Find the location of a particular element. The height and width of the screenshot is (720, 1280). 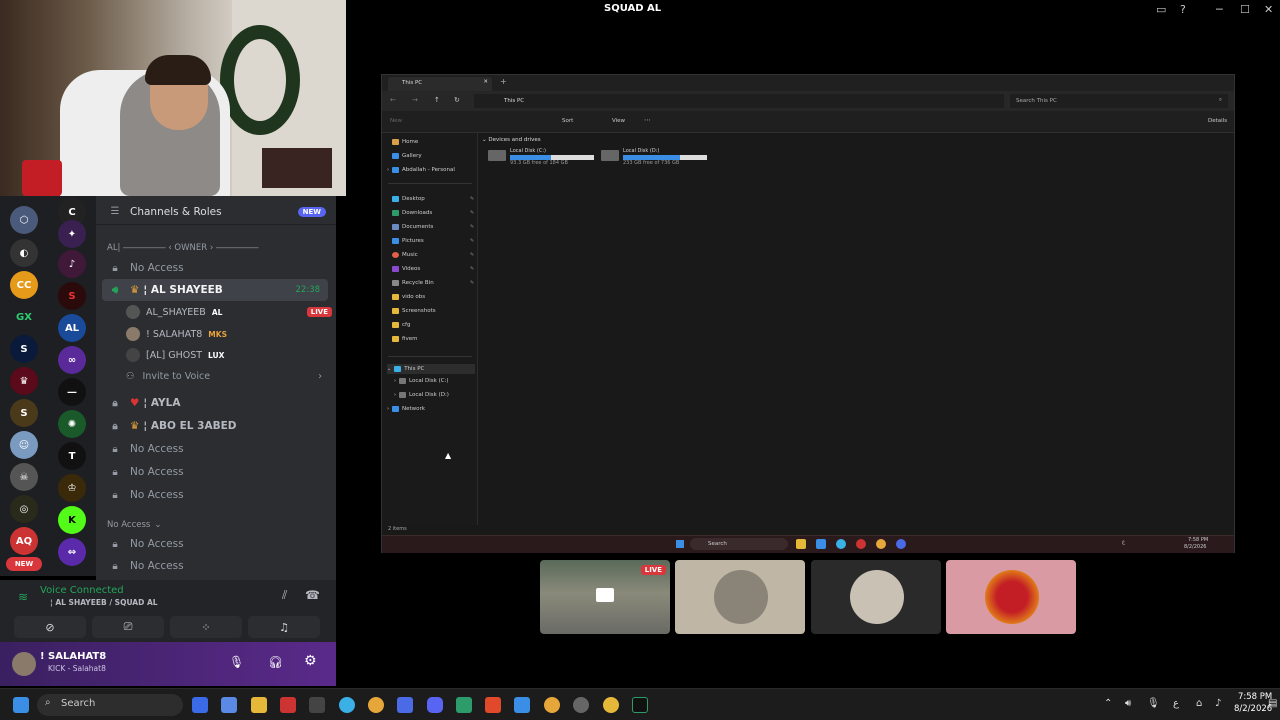

nav-item: › Local Disk (C:) is located at coordinates (421, 381).